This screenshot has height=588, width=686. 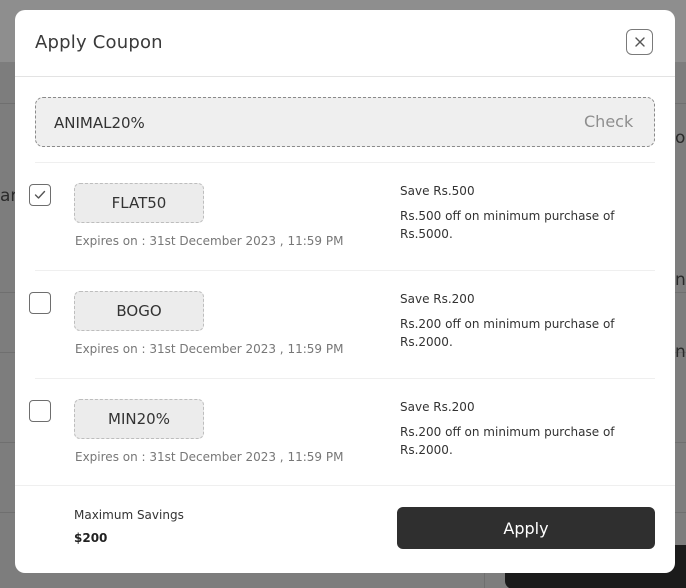 I want to click on background-text: nt, so click(x=680, y=352).